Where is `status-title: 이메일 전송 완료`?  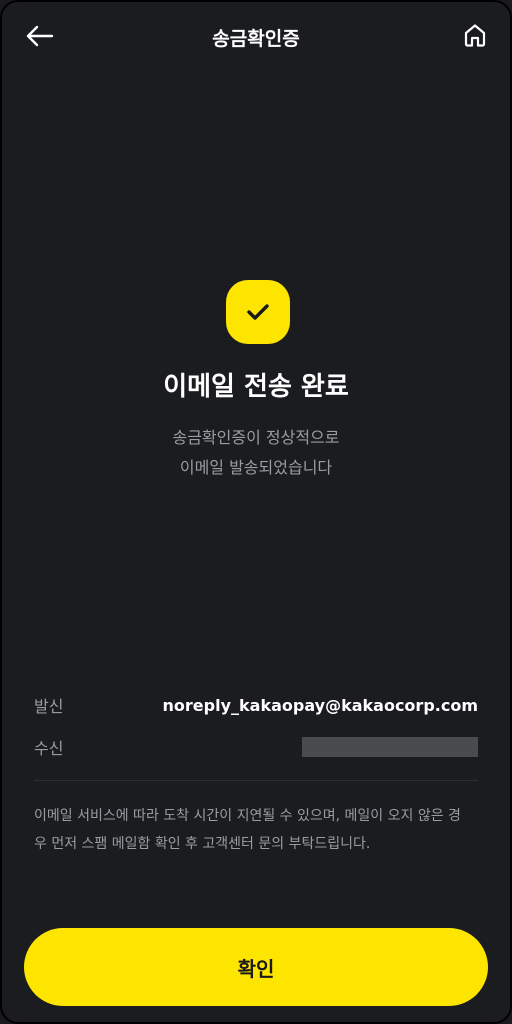
status-title: 이메일 전송 완료 is located at coordinates (256, 387).